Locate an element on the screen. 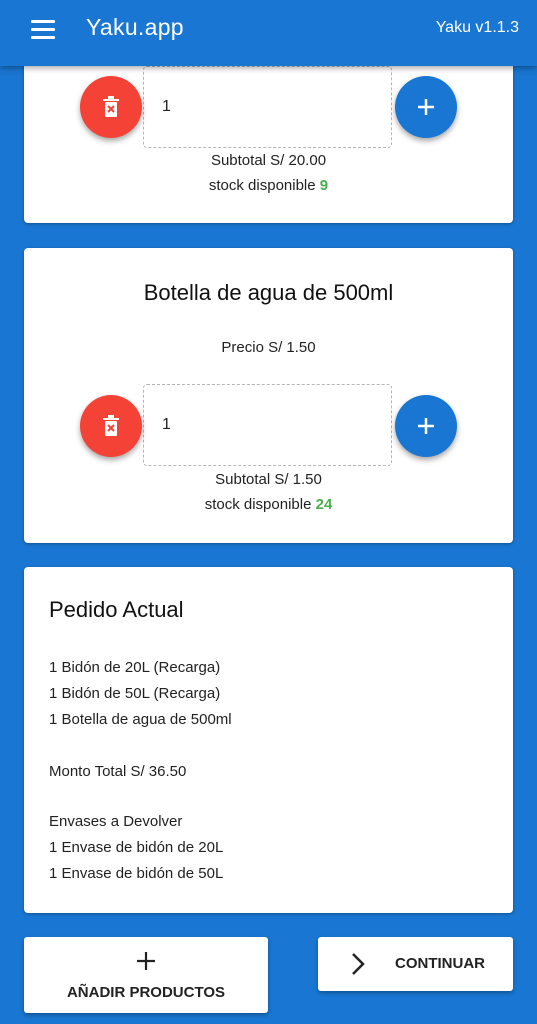  product-price: Precio S/ 1.50 is located at coordinates (268, 347).